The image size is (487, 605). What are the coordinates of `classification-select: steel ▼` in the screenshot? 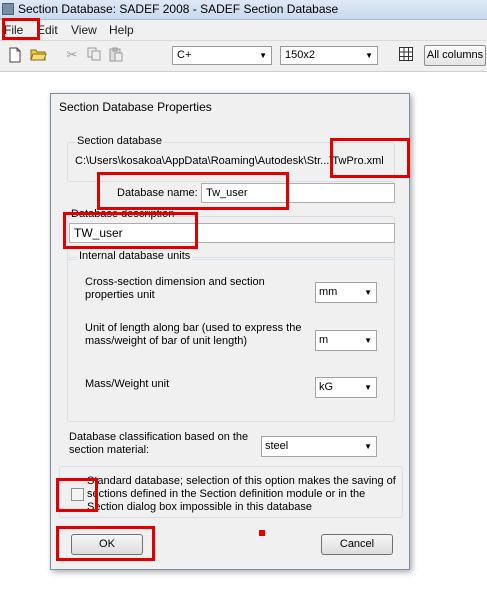 It's located at (319, 446).